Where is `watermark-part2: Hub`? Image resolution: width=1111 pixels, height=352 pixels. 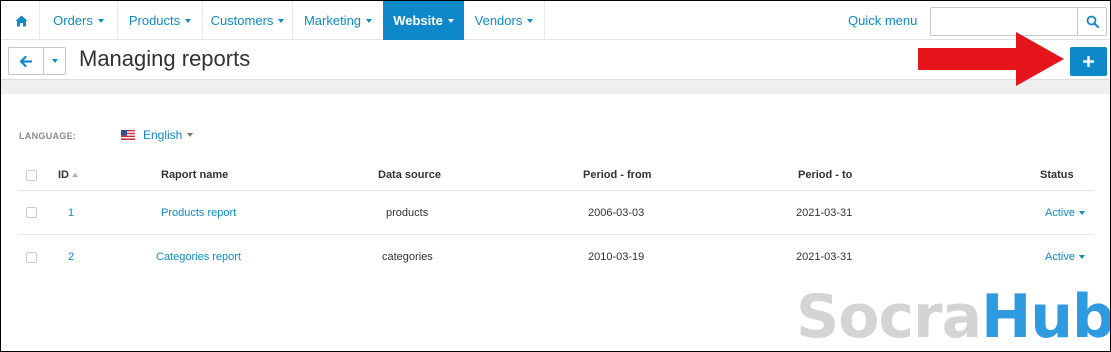
watermark-part2: Hub is located at coordinates (1046, 317).